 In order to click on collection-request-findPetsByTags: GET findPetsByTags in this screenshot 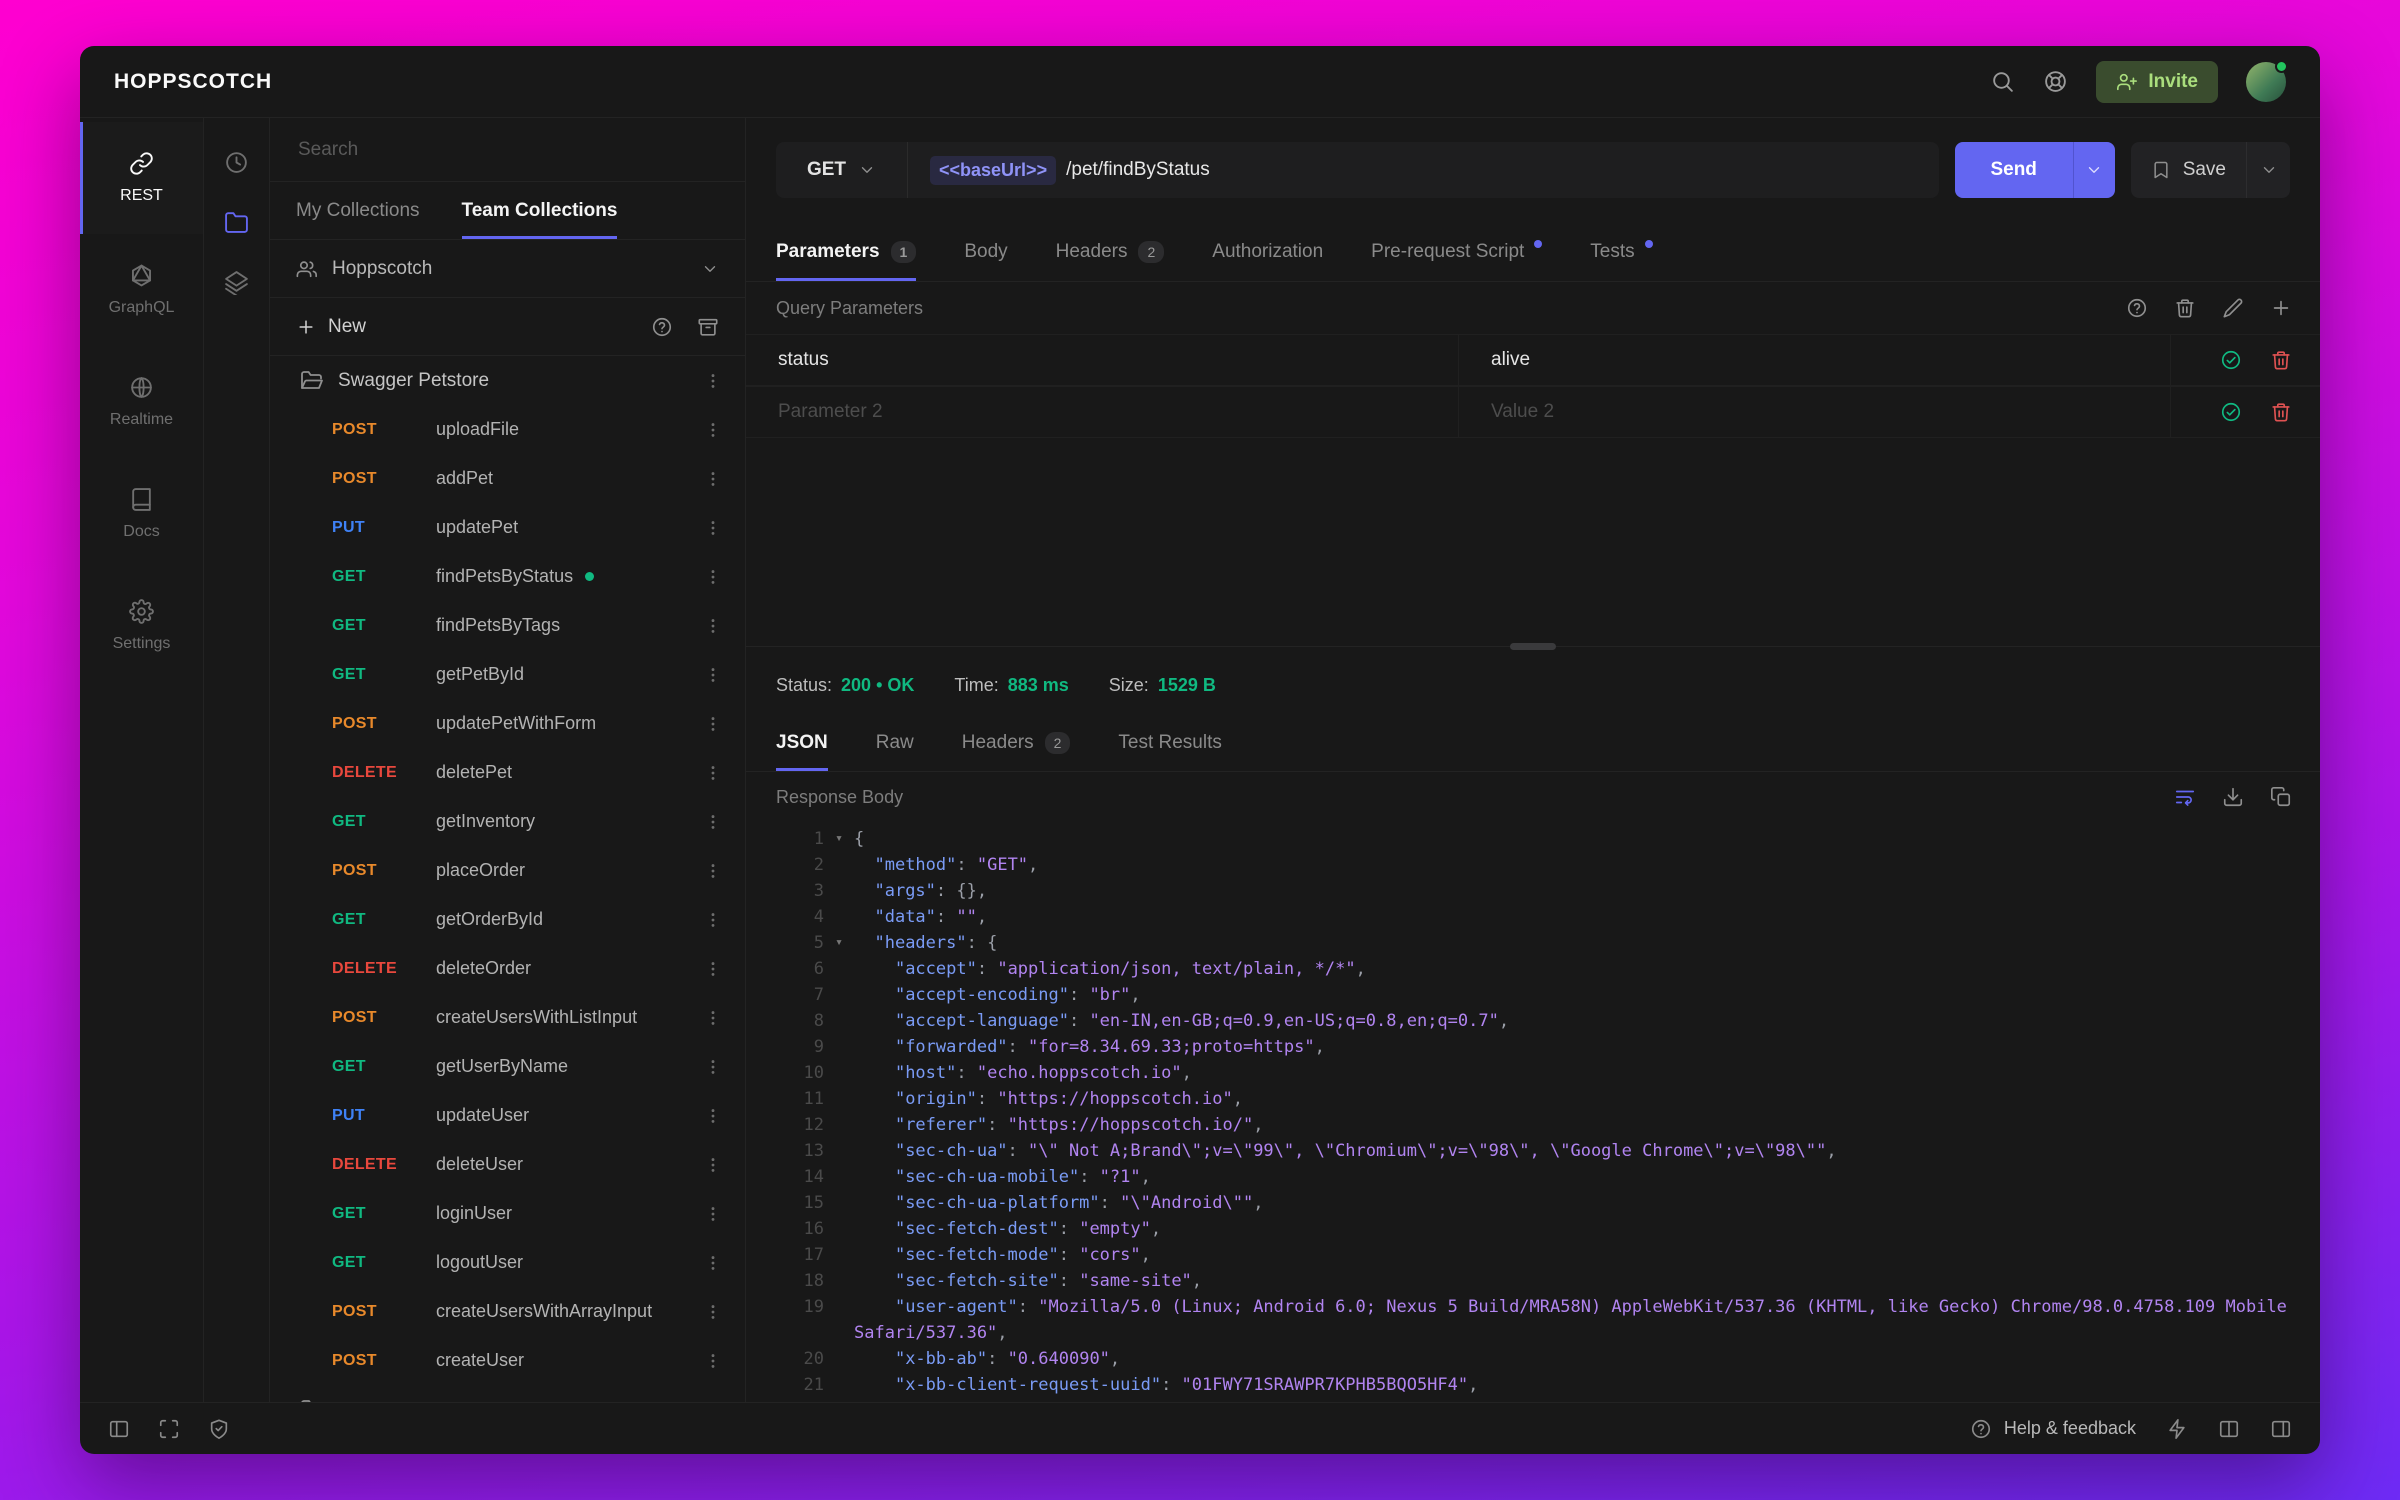, I will do `click(507, 625)`.